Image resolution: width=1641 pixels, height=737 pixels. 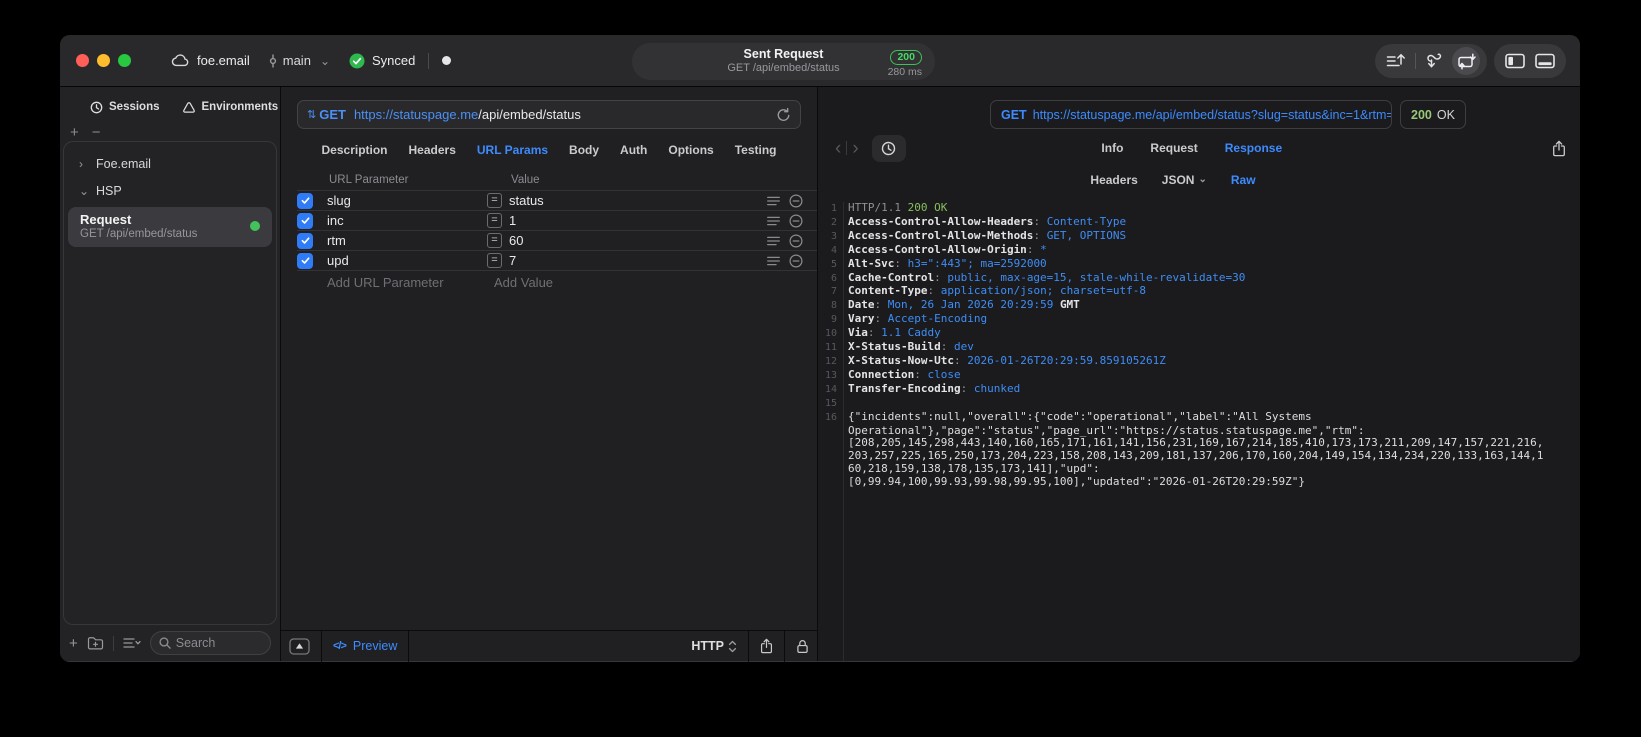 I want to click on subtab-json: JSON ⌄, so click(x=1184, y=180).